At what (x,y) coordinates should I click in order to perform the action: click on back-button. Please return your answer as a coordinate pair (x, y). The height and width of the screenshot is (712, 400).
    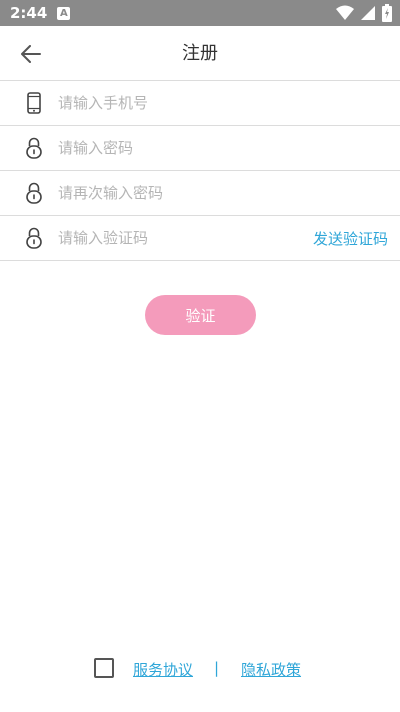
    Looking at the image, I should click on (31, 54).